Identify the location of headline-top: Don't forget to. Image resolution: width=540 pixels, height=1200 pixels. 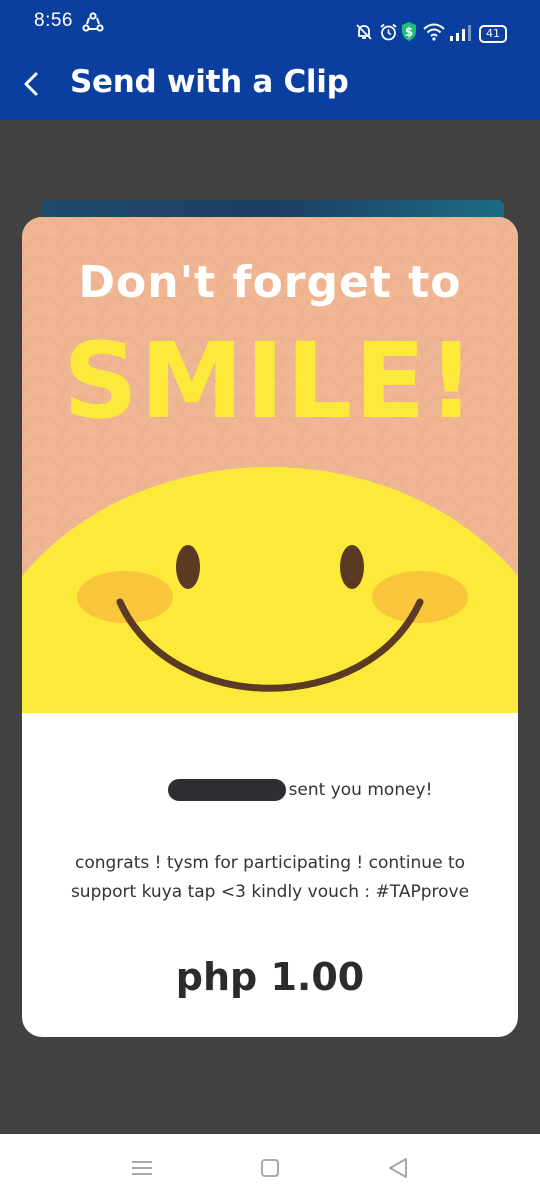
(270, 282).